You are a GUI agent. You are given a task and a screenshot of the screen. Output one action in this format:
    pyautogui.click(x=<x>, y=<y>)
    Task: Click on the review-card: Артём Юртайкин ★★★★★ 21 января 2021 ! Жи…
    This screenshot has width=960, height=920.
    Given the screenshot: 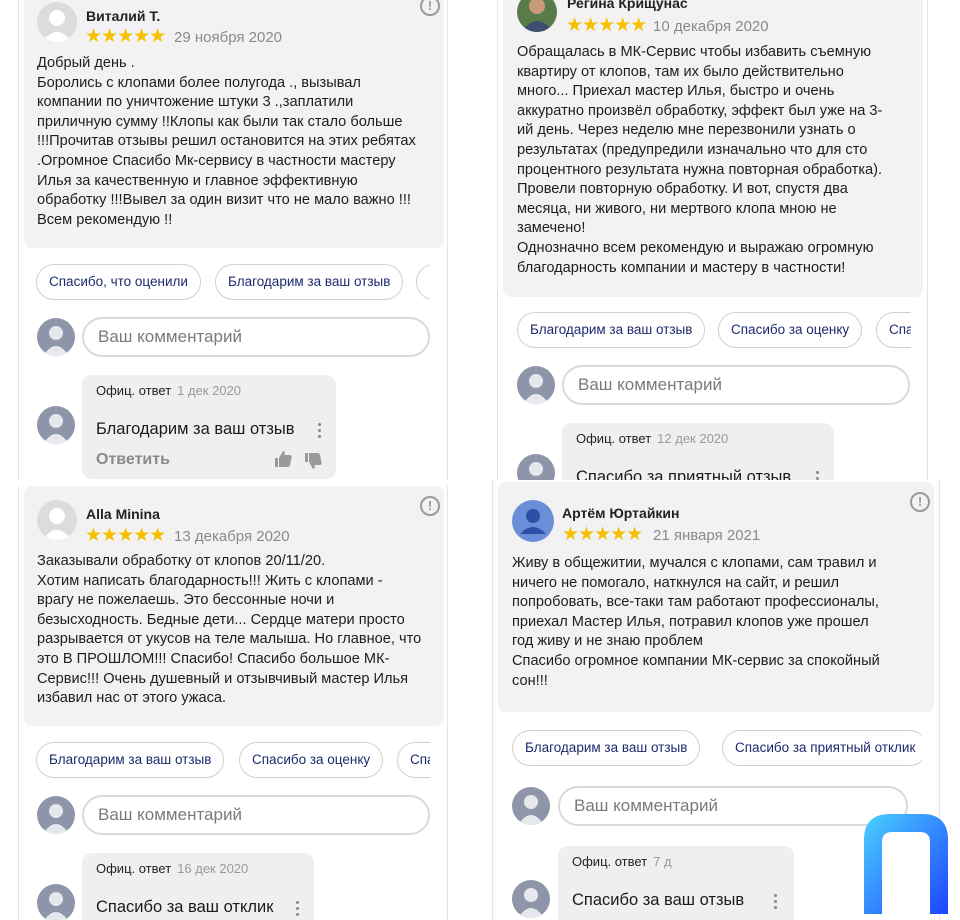 What is the action you would take?
    pyautogui.click(x=716, y=597)
    